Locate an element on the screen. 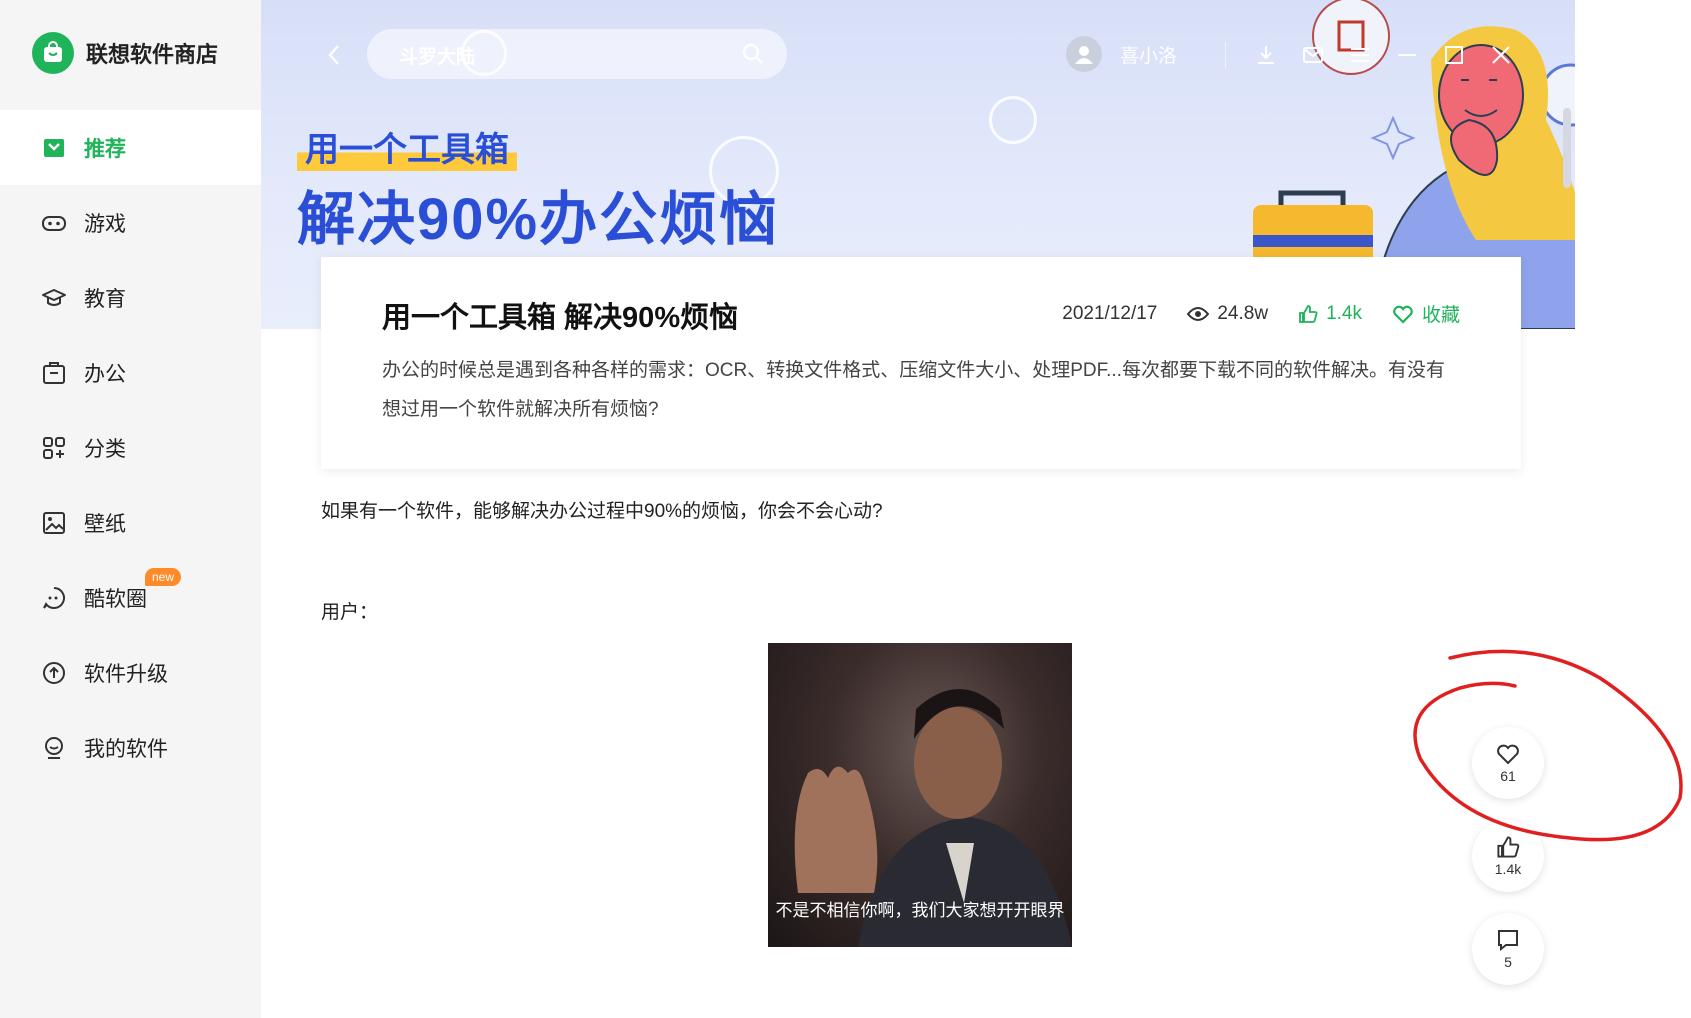 This screenshot has height=1018, width=1691. hamburger-menu-icon is located at coordinates (1360, 55).